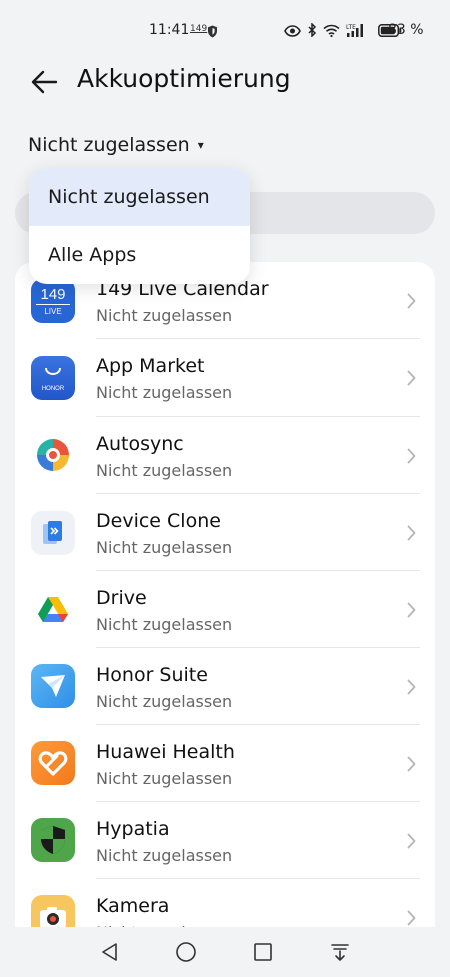  Describe the element at coordinates (225, 686) in the screenshot. I see `list-item-honor-suite: Honor Suite Nicht zugelassen` at that location.